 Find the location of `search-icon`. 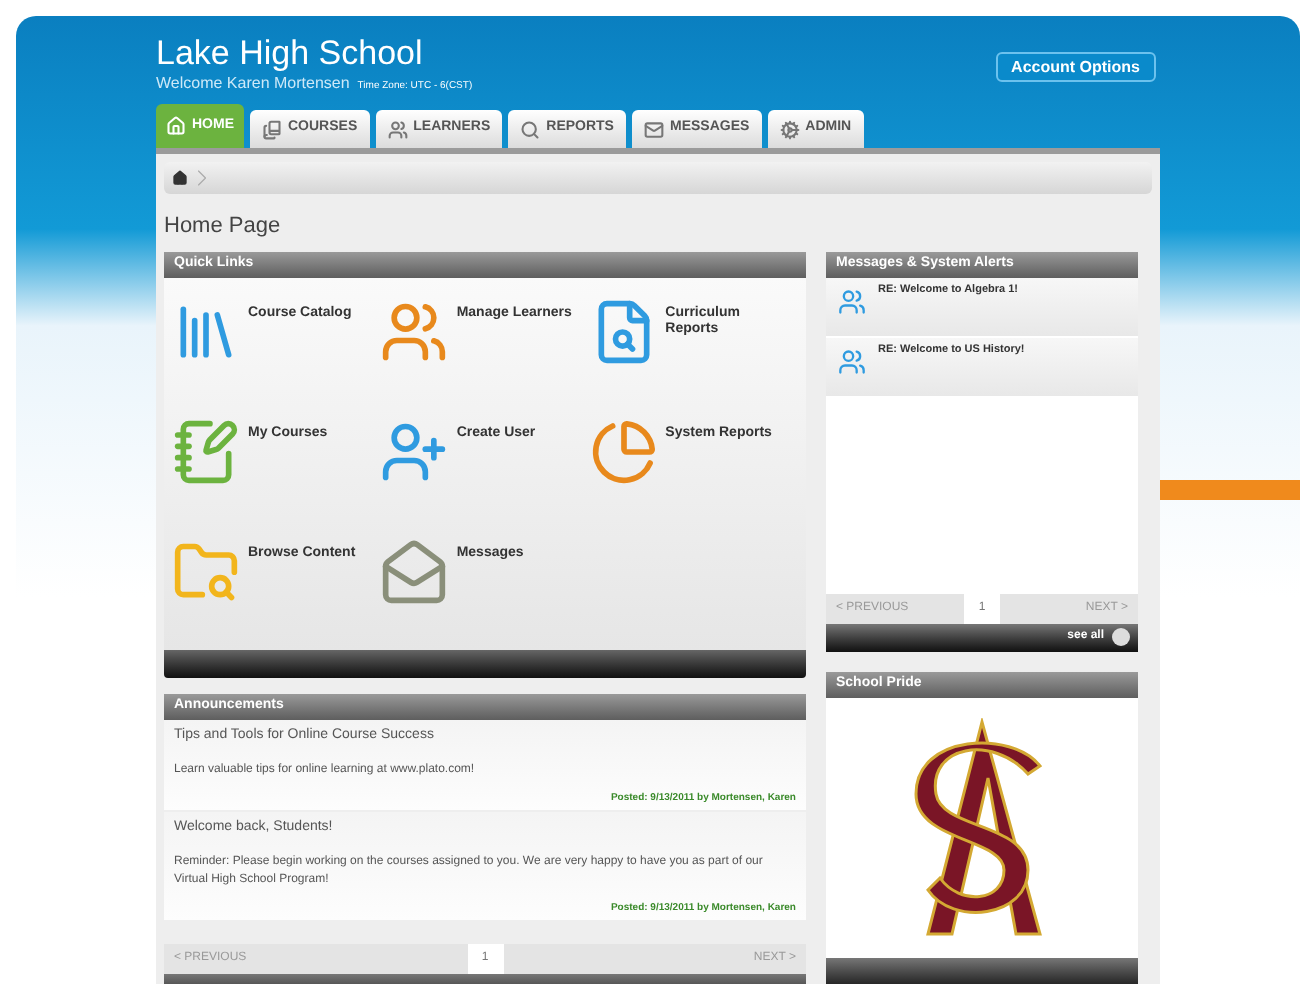

search-icon is located at coordinates (530, 129).